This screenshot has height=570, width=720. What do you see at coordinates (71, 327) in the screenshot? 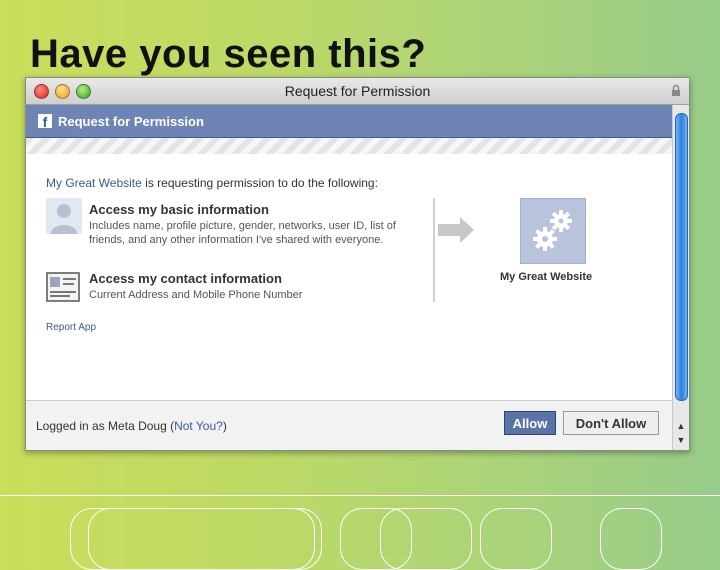
I see `report-app-link: Report App` at bounding box center [71, 327].